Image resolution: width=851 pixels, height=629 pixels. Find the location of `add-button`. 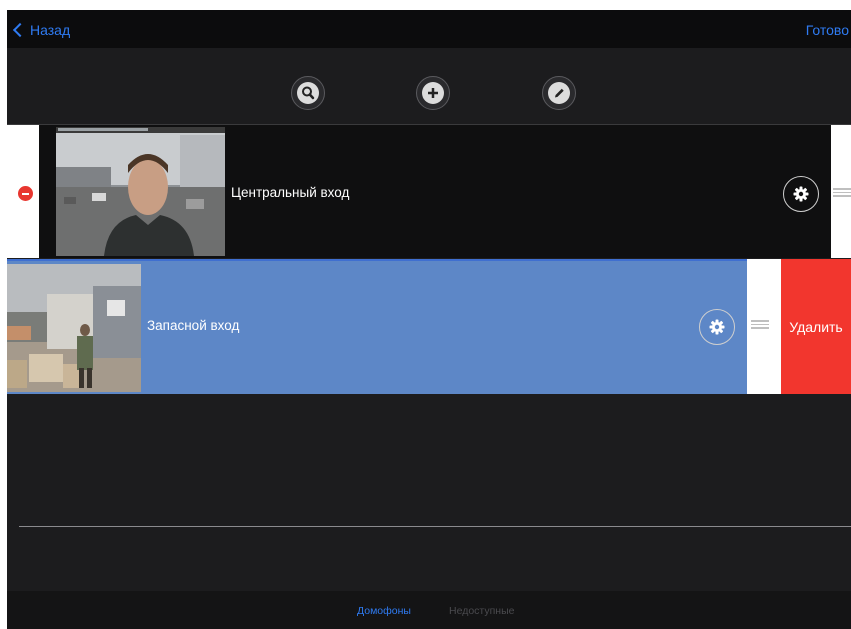

add-button is located at coordinates (433, 93).